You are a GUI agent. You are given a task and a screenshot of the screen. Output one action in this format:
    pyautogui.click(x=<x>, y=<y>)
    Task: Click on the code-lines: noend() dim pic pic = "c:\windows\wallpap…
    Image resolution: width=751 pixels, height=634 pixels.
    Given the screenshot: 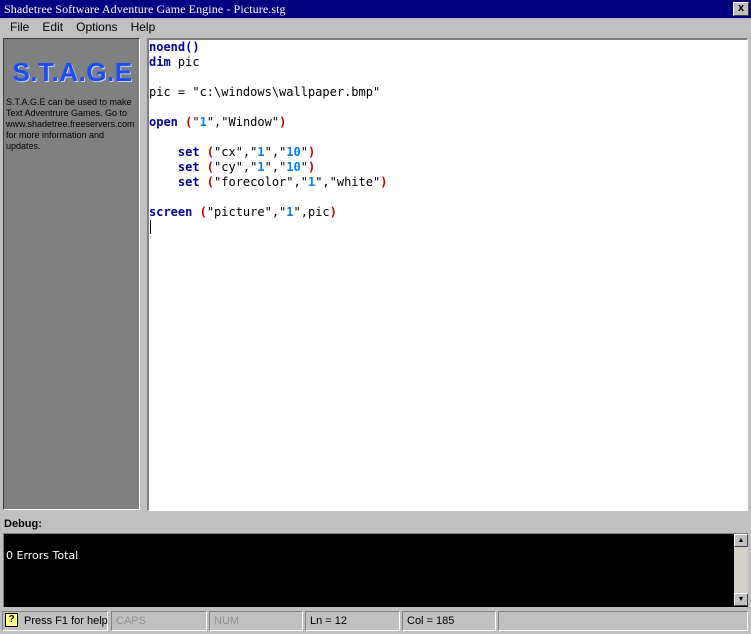 What is the action you would take?
    pyautogui.click(x=268, y=137)
    